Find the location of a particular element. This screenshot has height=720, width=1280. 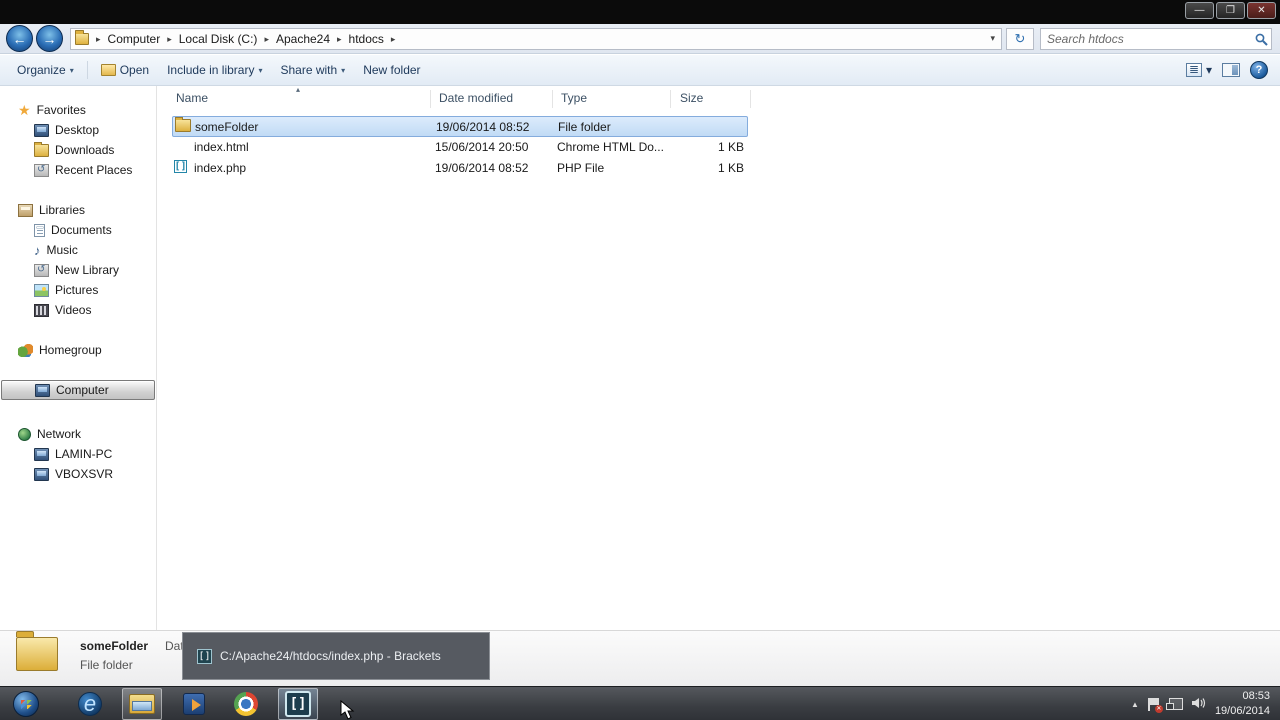

videos-icon is located at coordinates (41, 310).